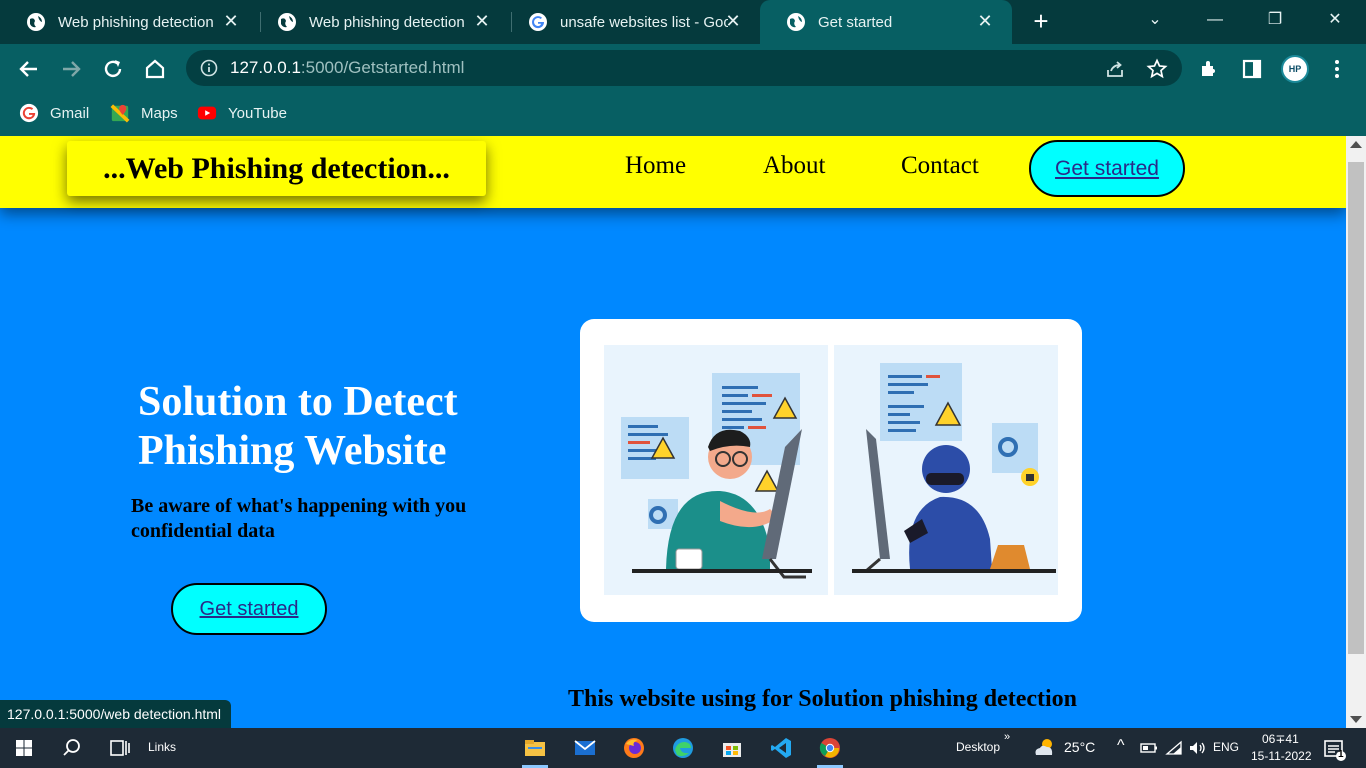  What do you see at coordinates (113, 69) in the screenshot?
I see `reload-icon` at bounding box center [113, 69].